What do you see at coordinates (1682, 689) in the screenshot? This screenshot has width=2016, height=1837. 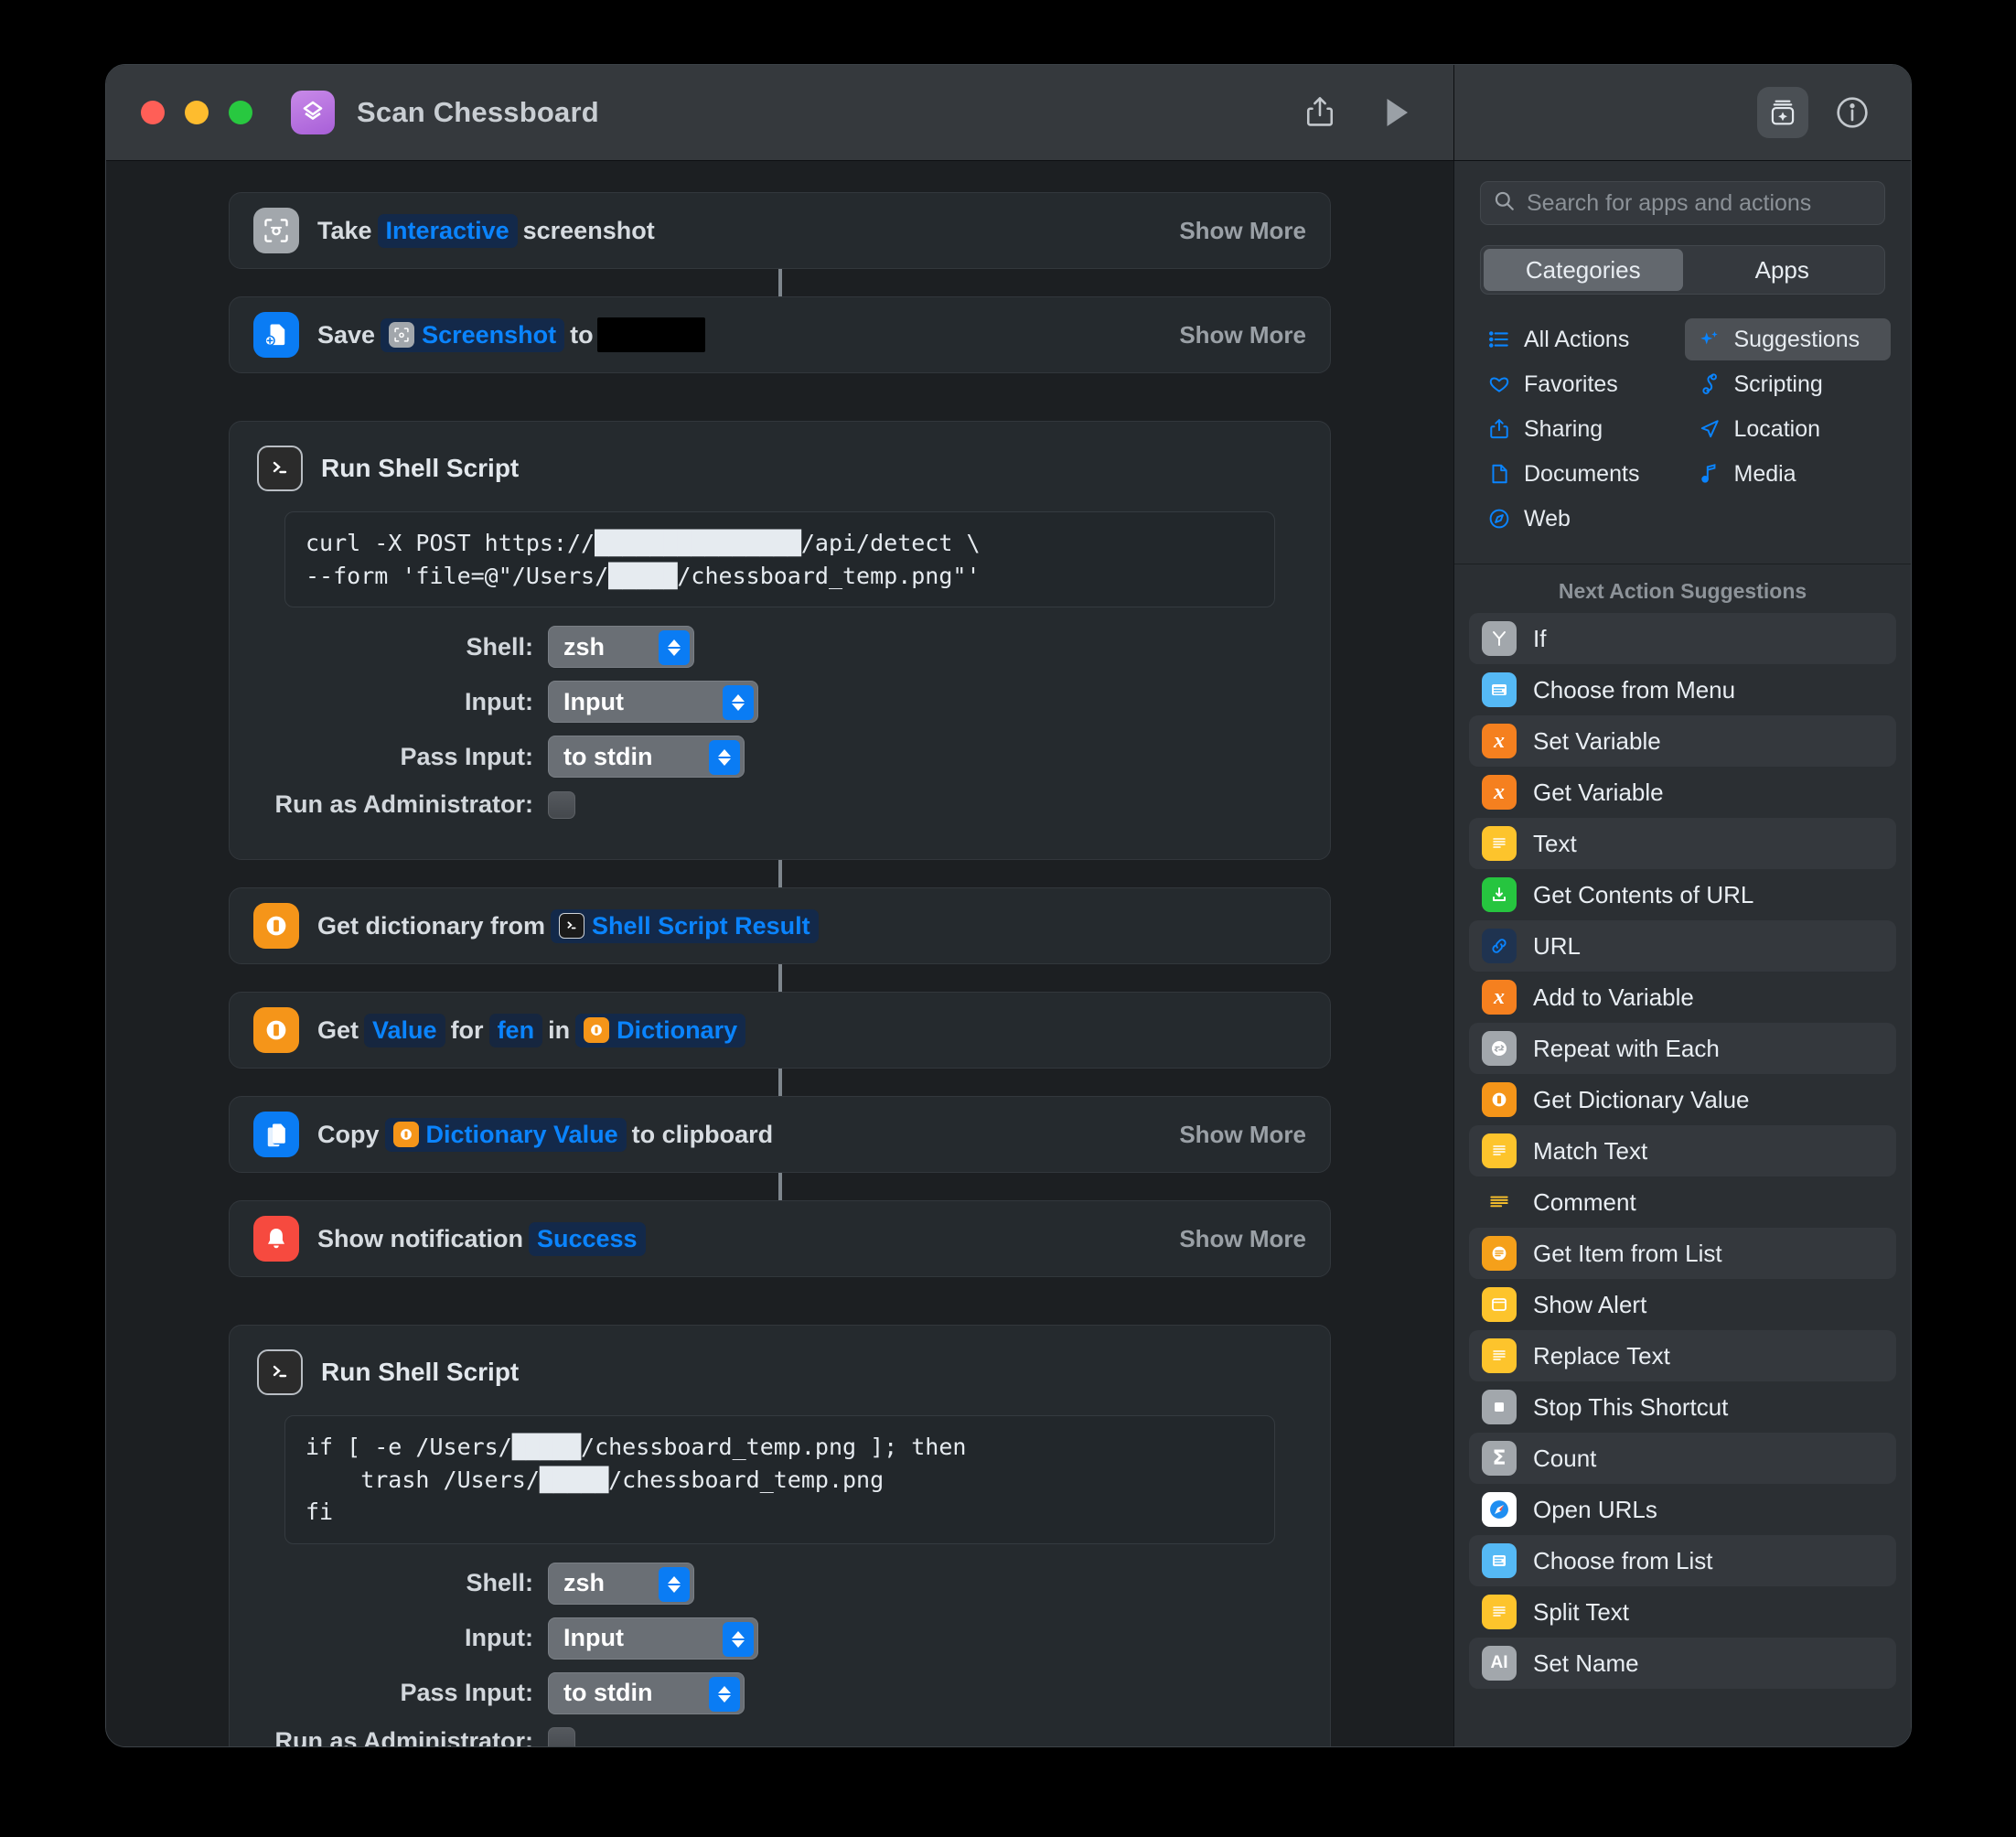 I see `list-item: Choose from Menu` at bounding box center [1682, 689].